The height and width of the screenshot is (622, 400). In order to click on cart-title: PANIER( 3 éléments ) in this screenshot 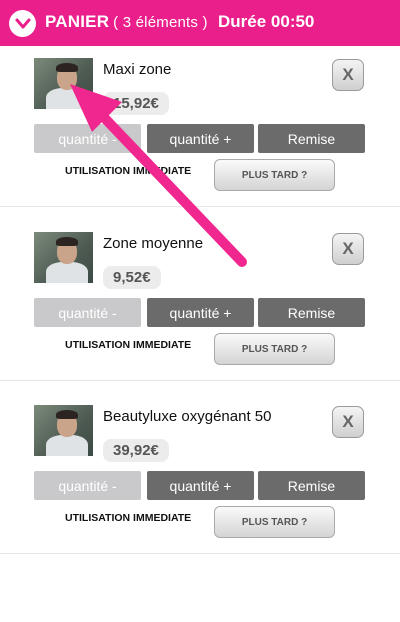, I will do `click(126, 22)`.